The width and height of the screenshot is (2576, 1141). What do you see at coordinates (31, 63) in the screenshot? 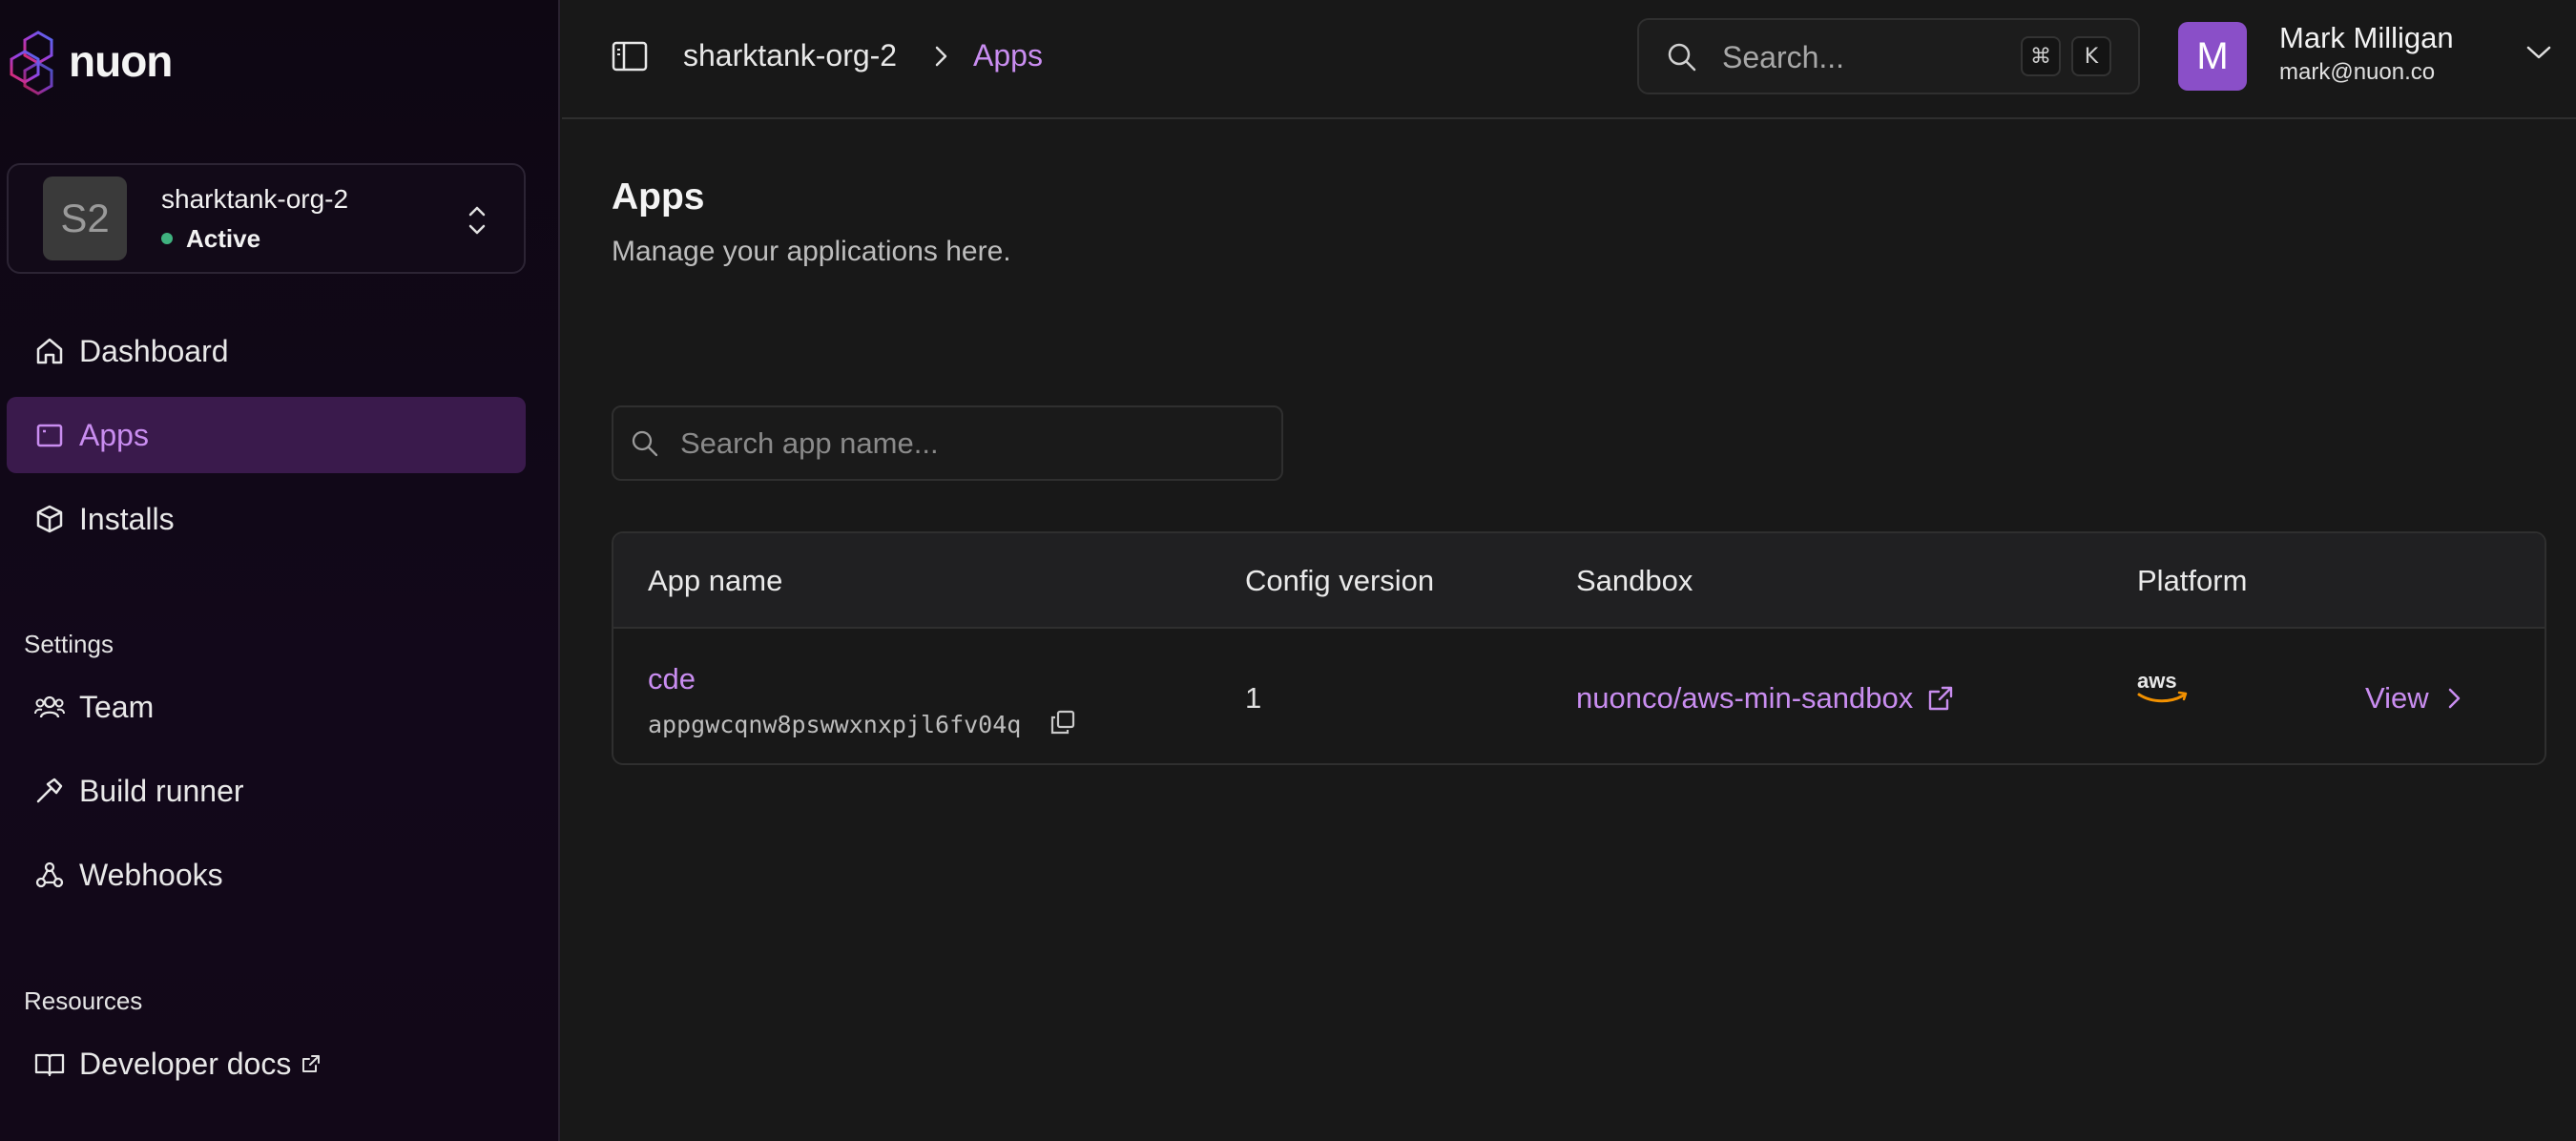
I see `nuon-logo-icon` at bounding box center [31, 63].